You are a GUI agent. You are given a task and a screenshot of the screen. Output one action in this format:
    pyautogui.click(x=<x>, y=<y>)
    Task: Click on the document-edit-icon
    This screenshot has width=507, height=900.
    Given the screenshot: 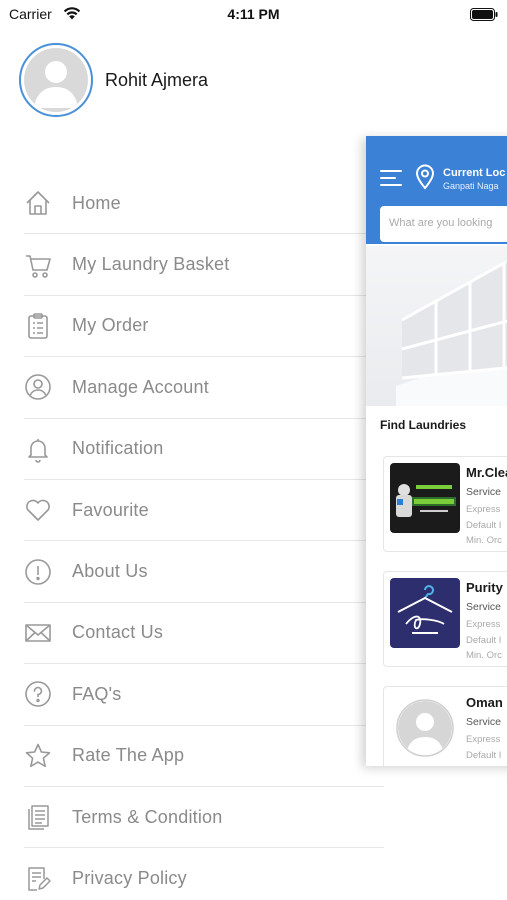 What is the action you would take?
    pyautogui.click(x=38, y=879)
    